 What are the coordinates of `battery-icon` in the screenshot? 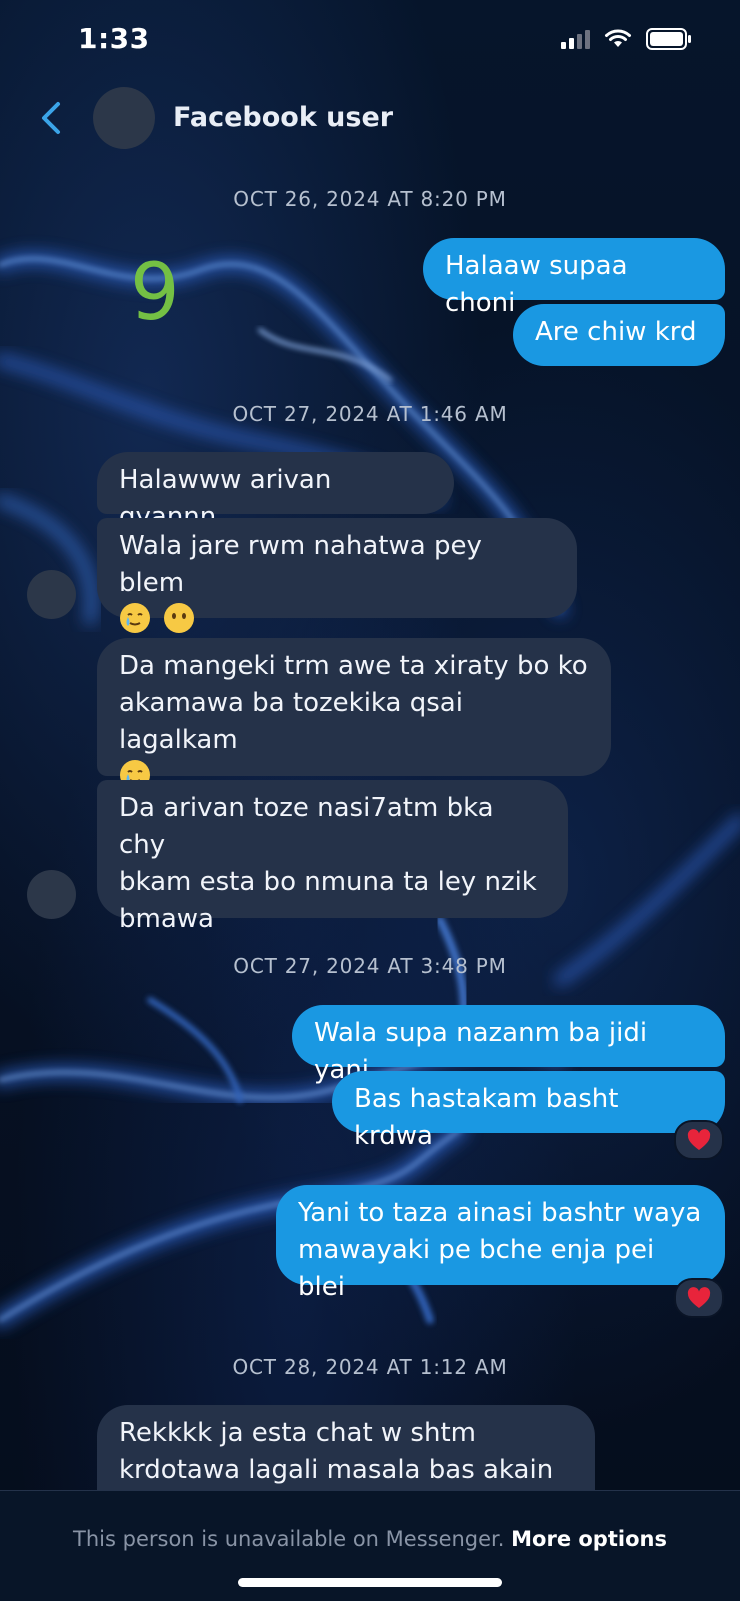 It's located at (668, 39).